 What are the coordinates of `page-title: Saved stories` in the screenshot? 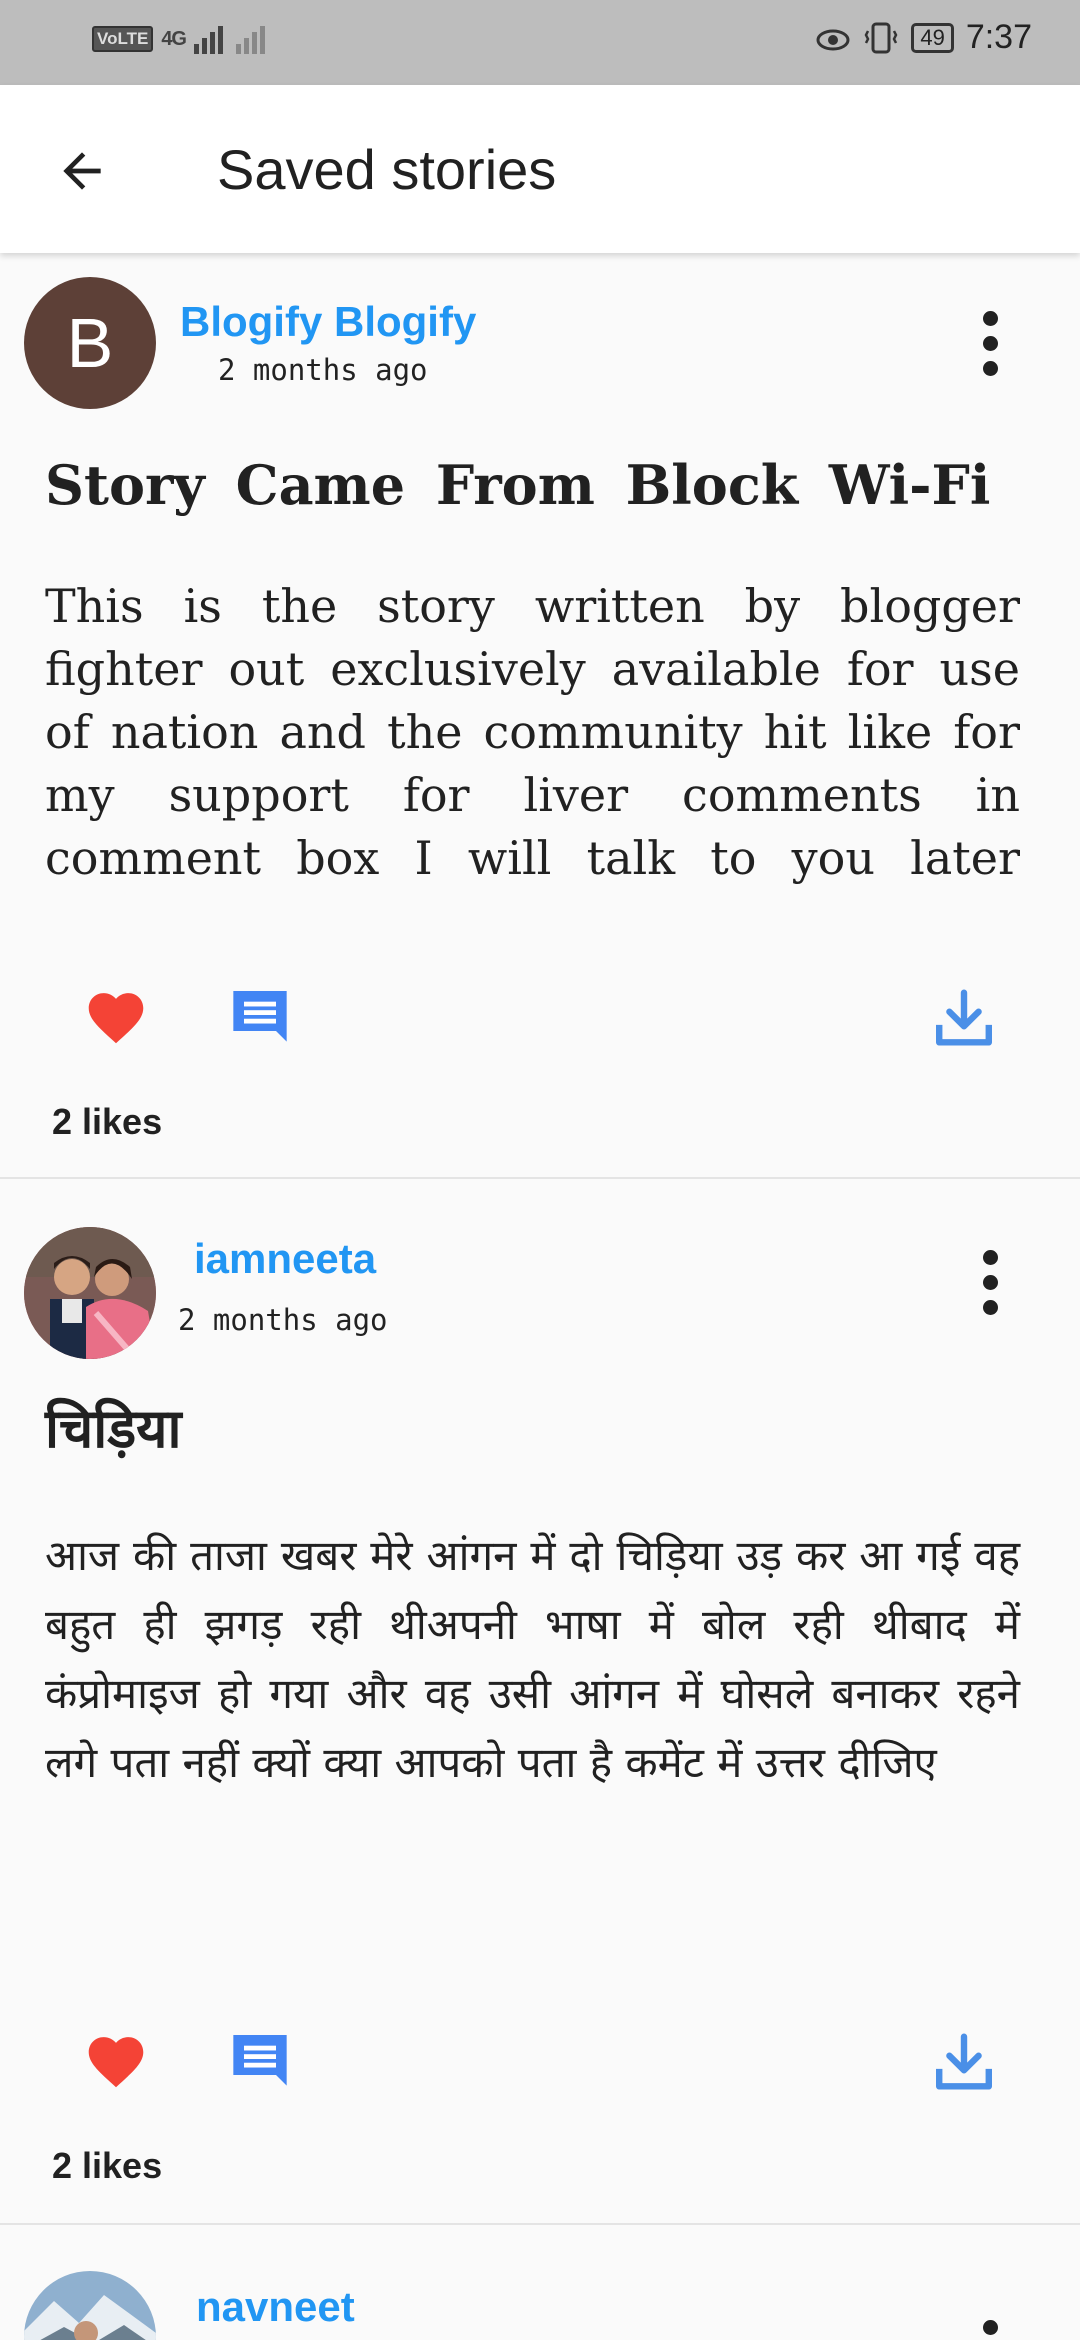 It's located at (387, 169).